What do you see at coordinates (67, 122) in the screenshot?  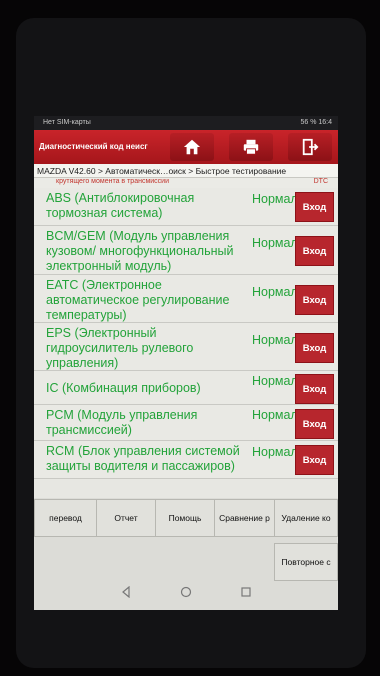 I see `carrier-text: Нет SIM-карты` at bounding box center [67, 122].